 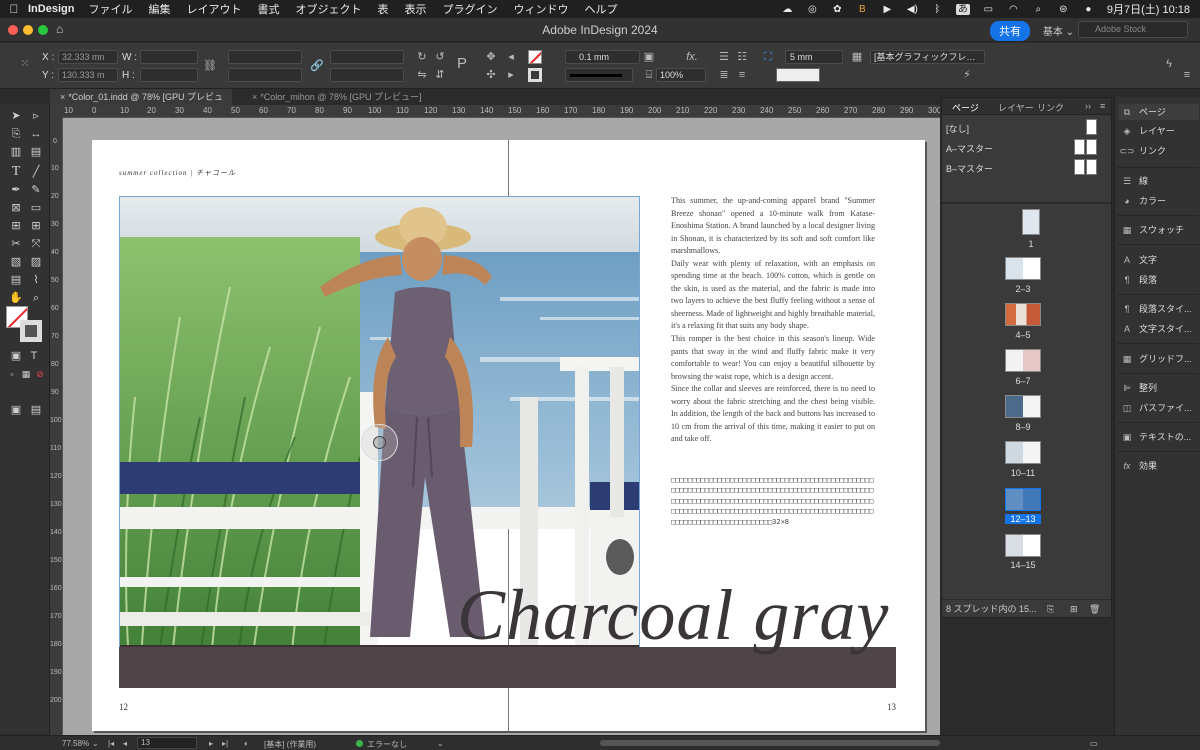 I want to click on auto-fit-icon: ⛶, so click(x=768, y=57).